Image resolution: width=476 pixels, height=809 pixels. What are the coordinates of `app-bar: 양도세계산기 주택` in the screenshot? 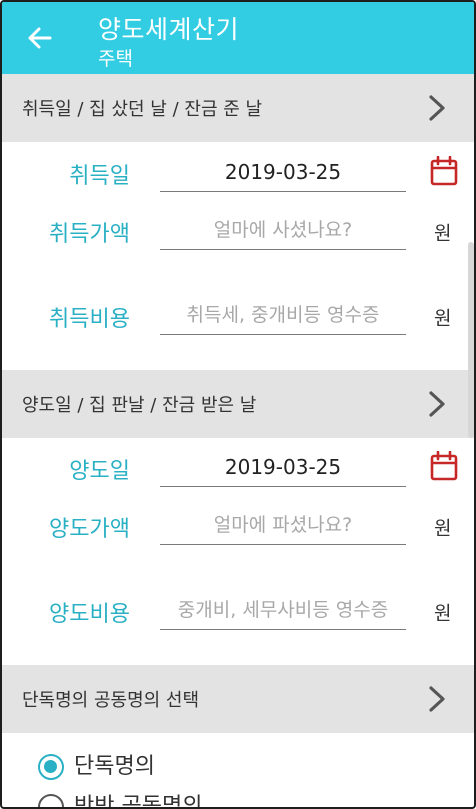 It's located at (238, 38).